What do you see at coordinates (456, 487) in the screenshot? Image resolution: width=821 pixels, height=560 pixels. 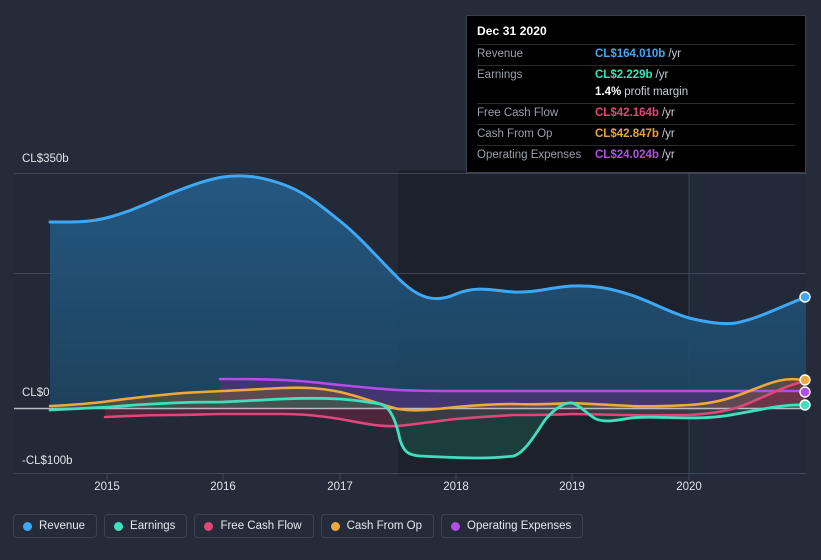 I see `x-axis-label-2018: 2018` at bounding box center [456, 487].